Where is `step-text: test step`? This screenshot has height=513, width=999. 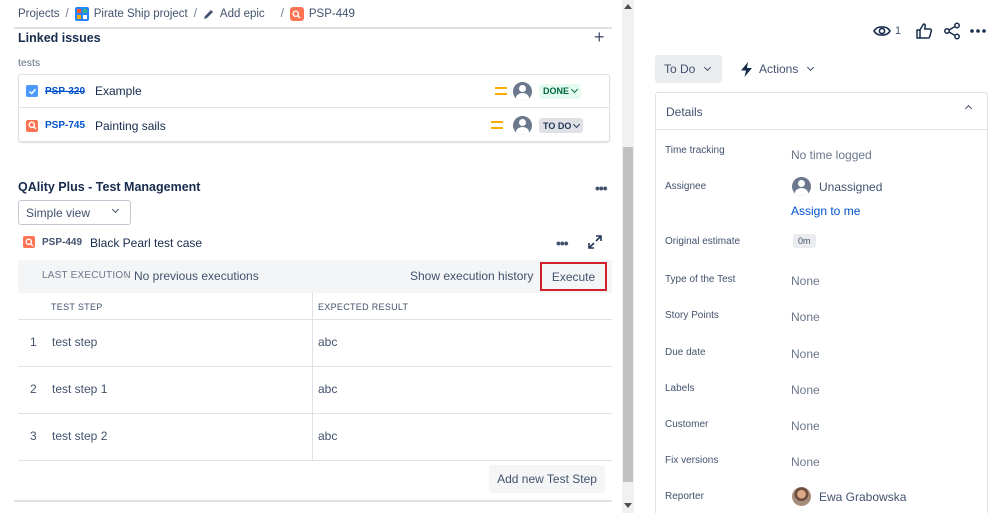 step-text: test step is located at coordinates (74, 342).